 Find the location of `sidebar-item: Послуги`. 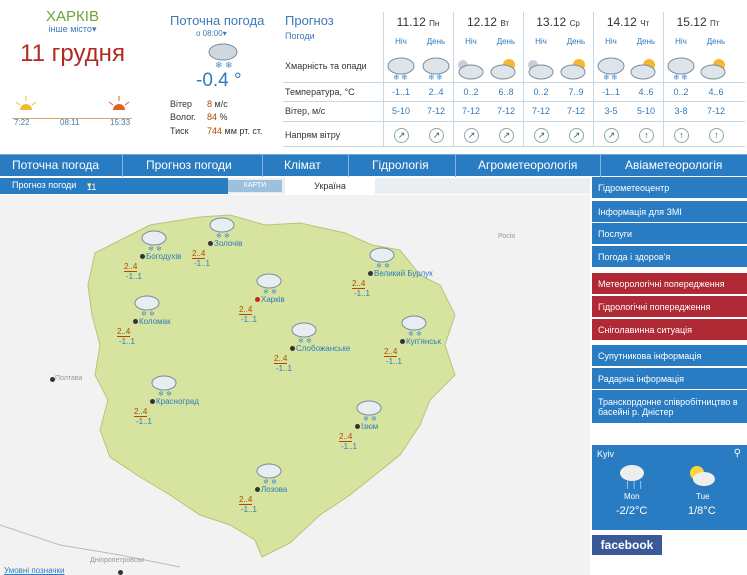

sidebar-item: Послуги is located at coordinates (669, 233).